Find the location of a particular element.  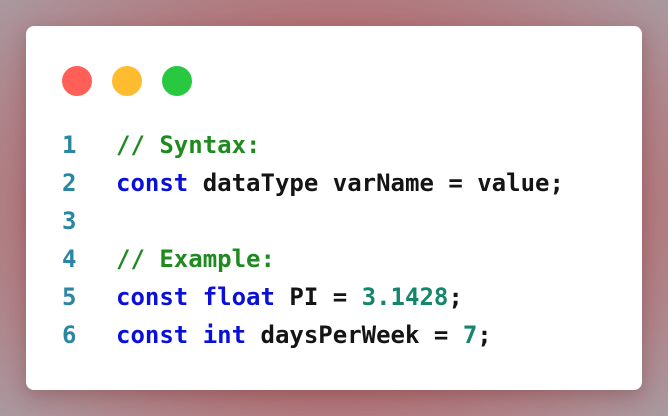

code-token-comment: // Example: is located at coordinates (195, 259).